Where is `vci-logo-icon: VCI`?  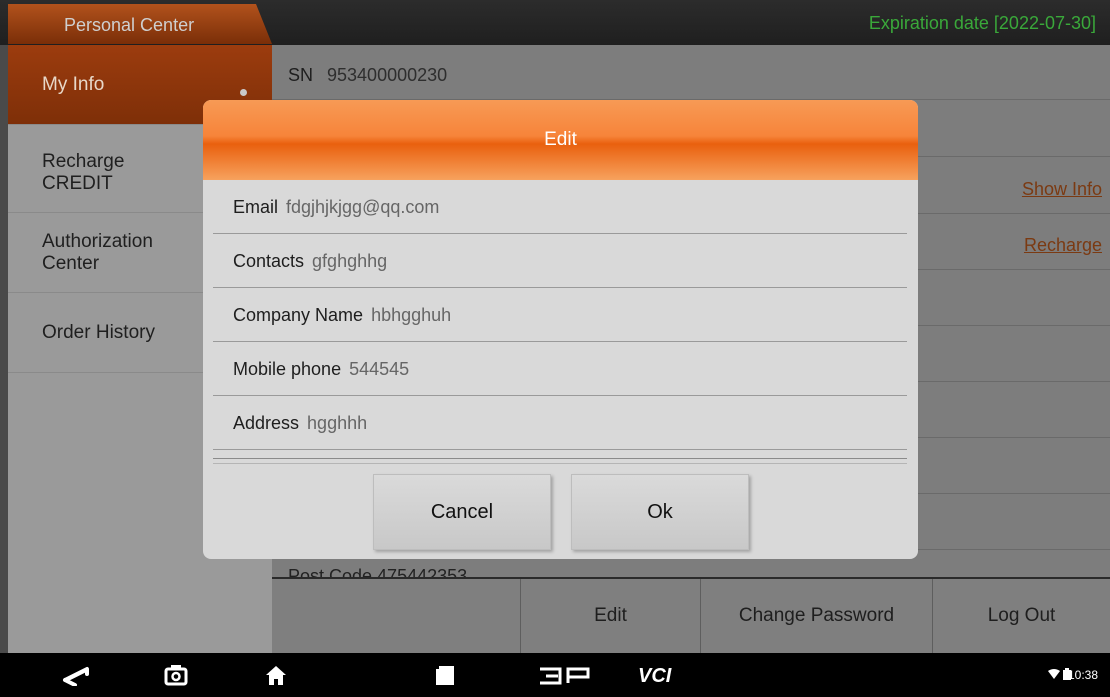
vci-logo-icon: VCI is located at coordinates (660, 675).